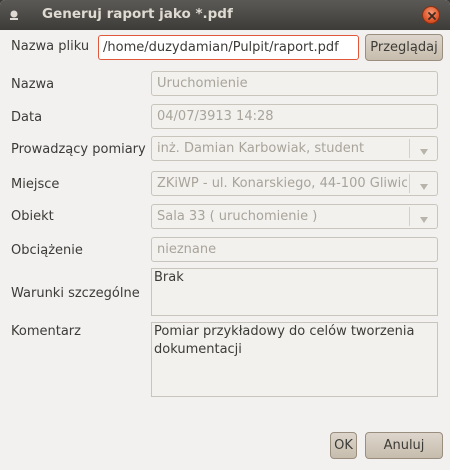  I want to click on place-label: Miejsce, so click(35, 184).